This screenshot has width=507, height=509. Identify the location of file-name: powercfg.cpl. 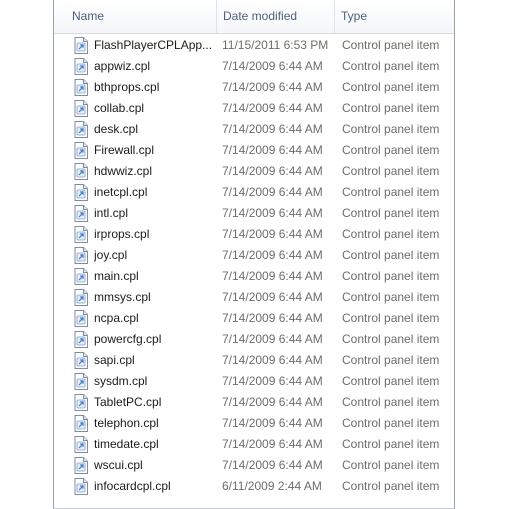
(128, 339).